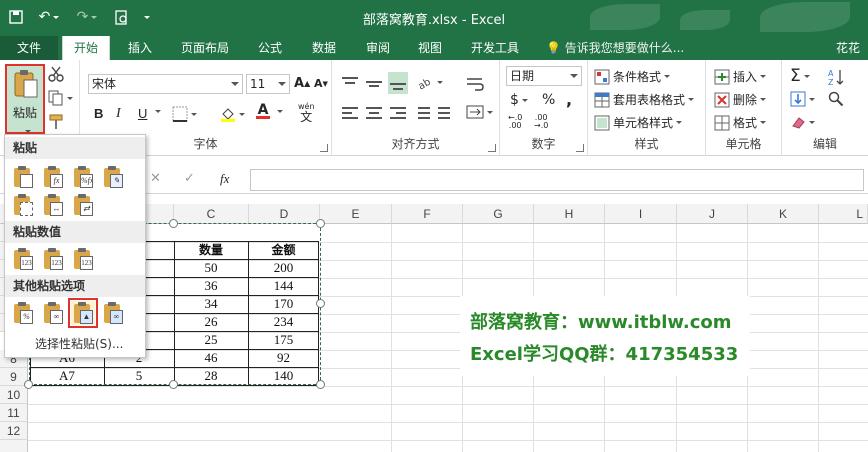 The image size is (868, 452). I want to click on borders-icon, so click(184, 114).